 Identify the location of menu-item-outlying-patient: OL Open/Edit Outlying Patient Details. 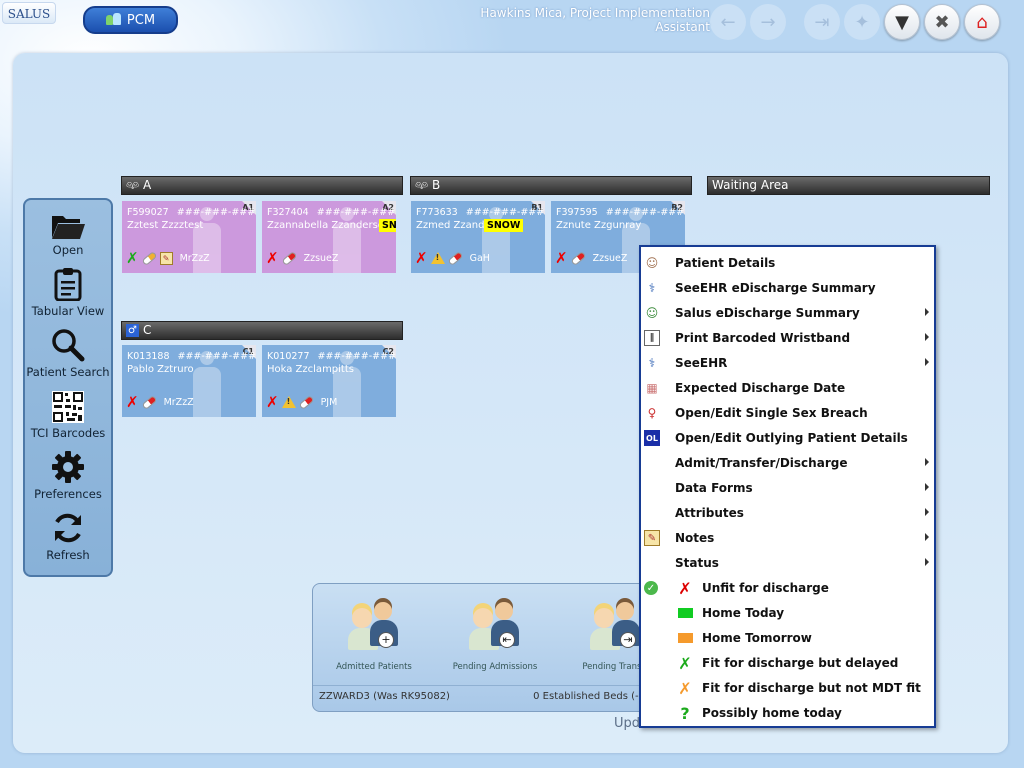
(787, 437).